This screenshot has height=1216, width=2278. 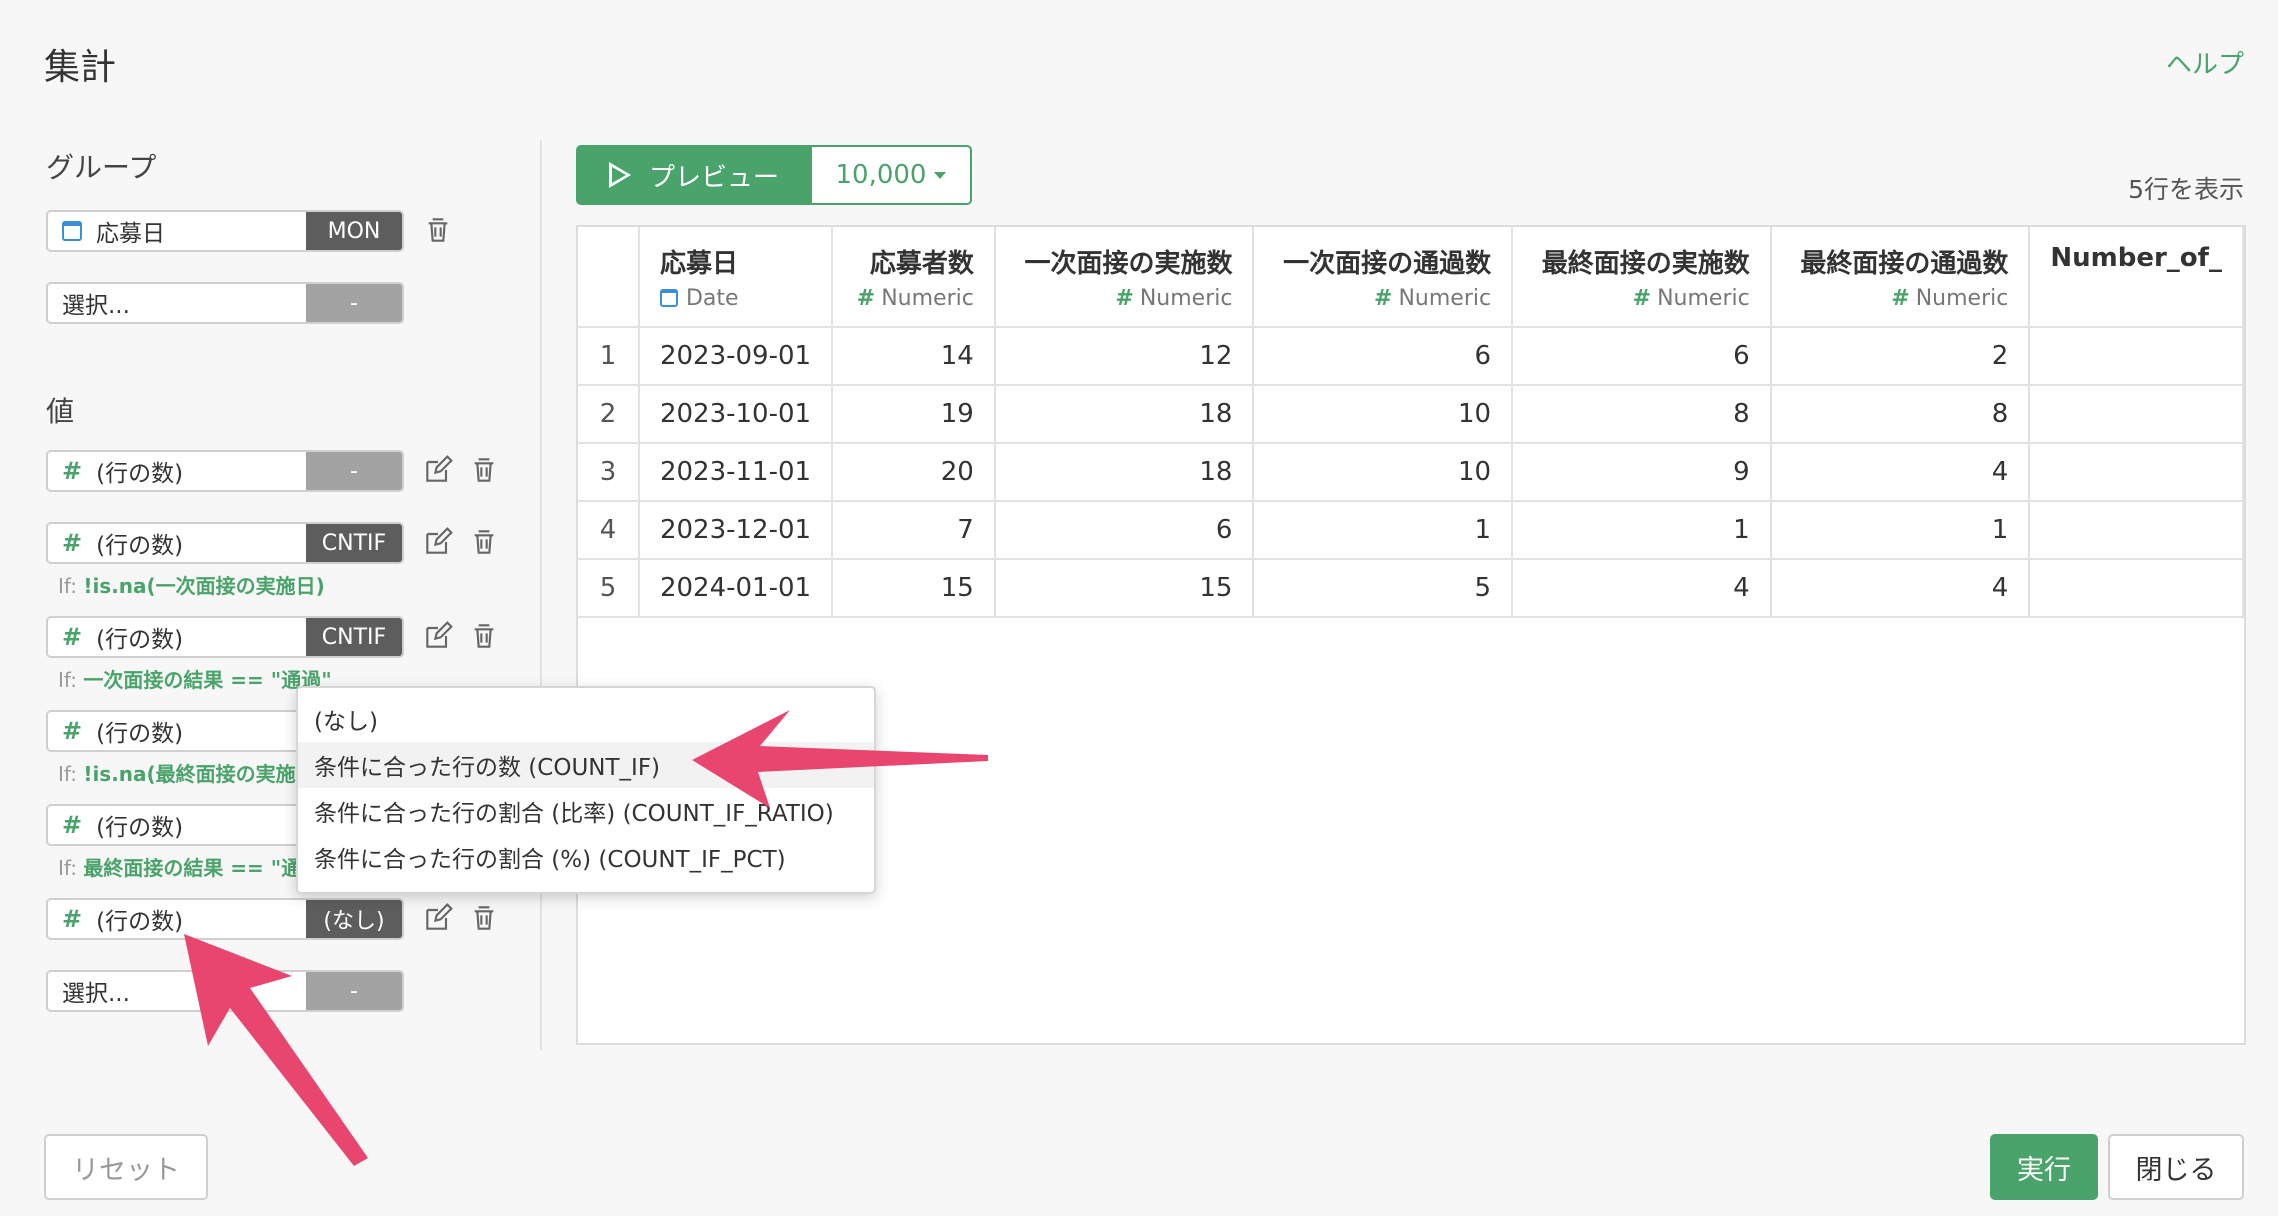 What do you see at coordinates (712, 298) in the screenshot?
I see `column-type: Date` at bounding box center [712, 298].